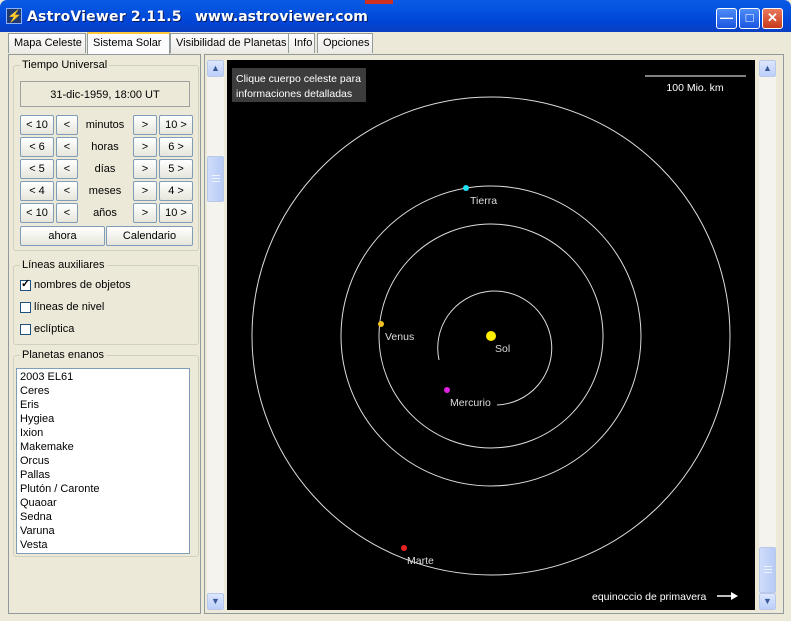  Describe the element at coordinates (105, 125) in the screenshot. I see `minutes-label: minutos` at that location.